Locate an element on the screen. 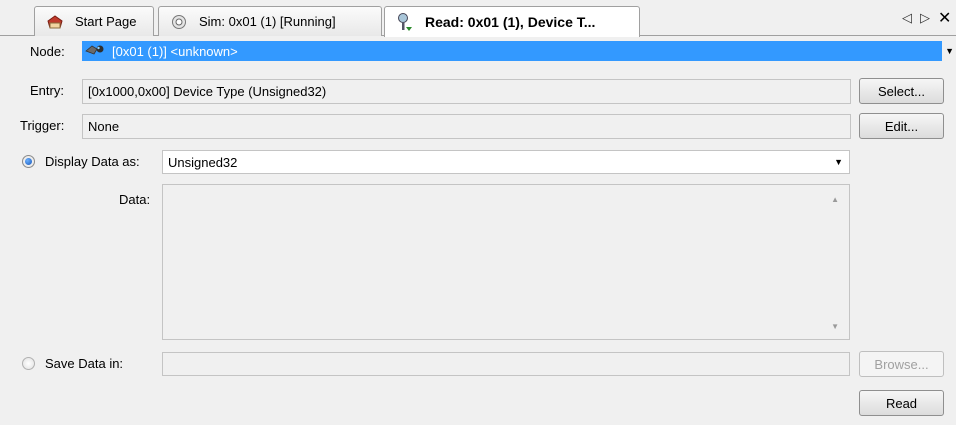 The height and width of the screenshot is (425, 956). entry-label: Entry: is located at coordinates (47, 90).